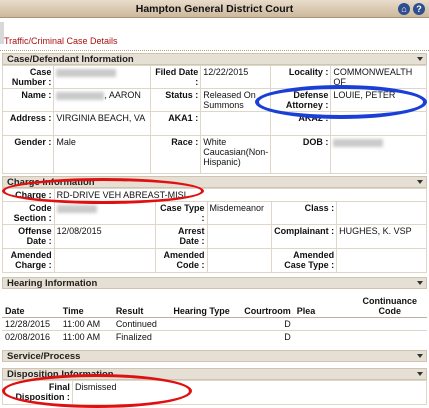  I want to click on window-title-bar: Hampton General District Court ⌂ ?, so click(214, 9).